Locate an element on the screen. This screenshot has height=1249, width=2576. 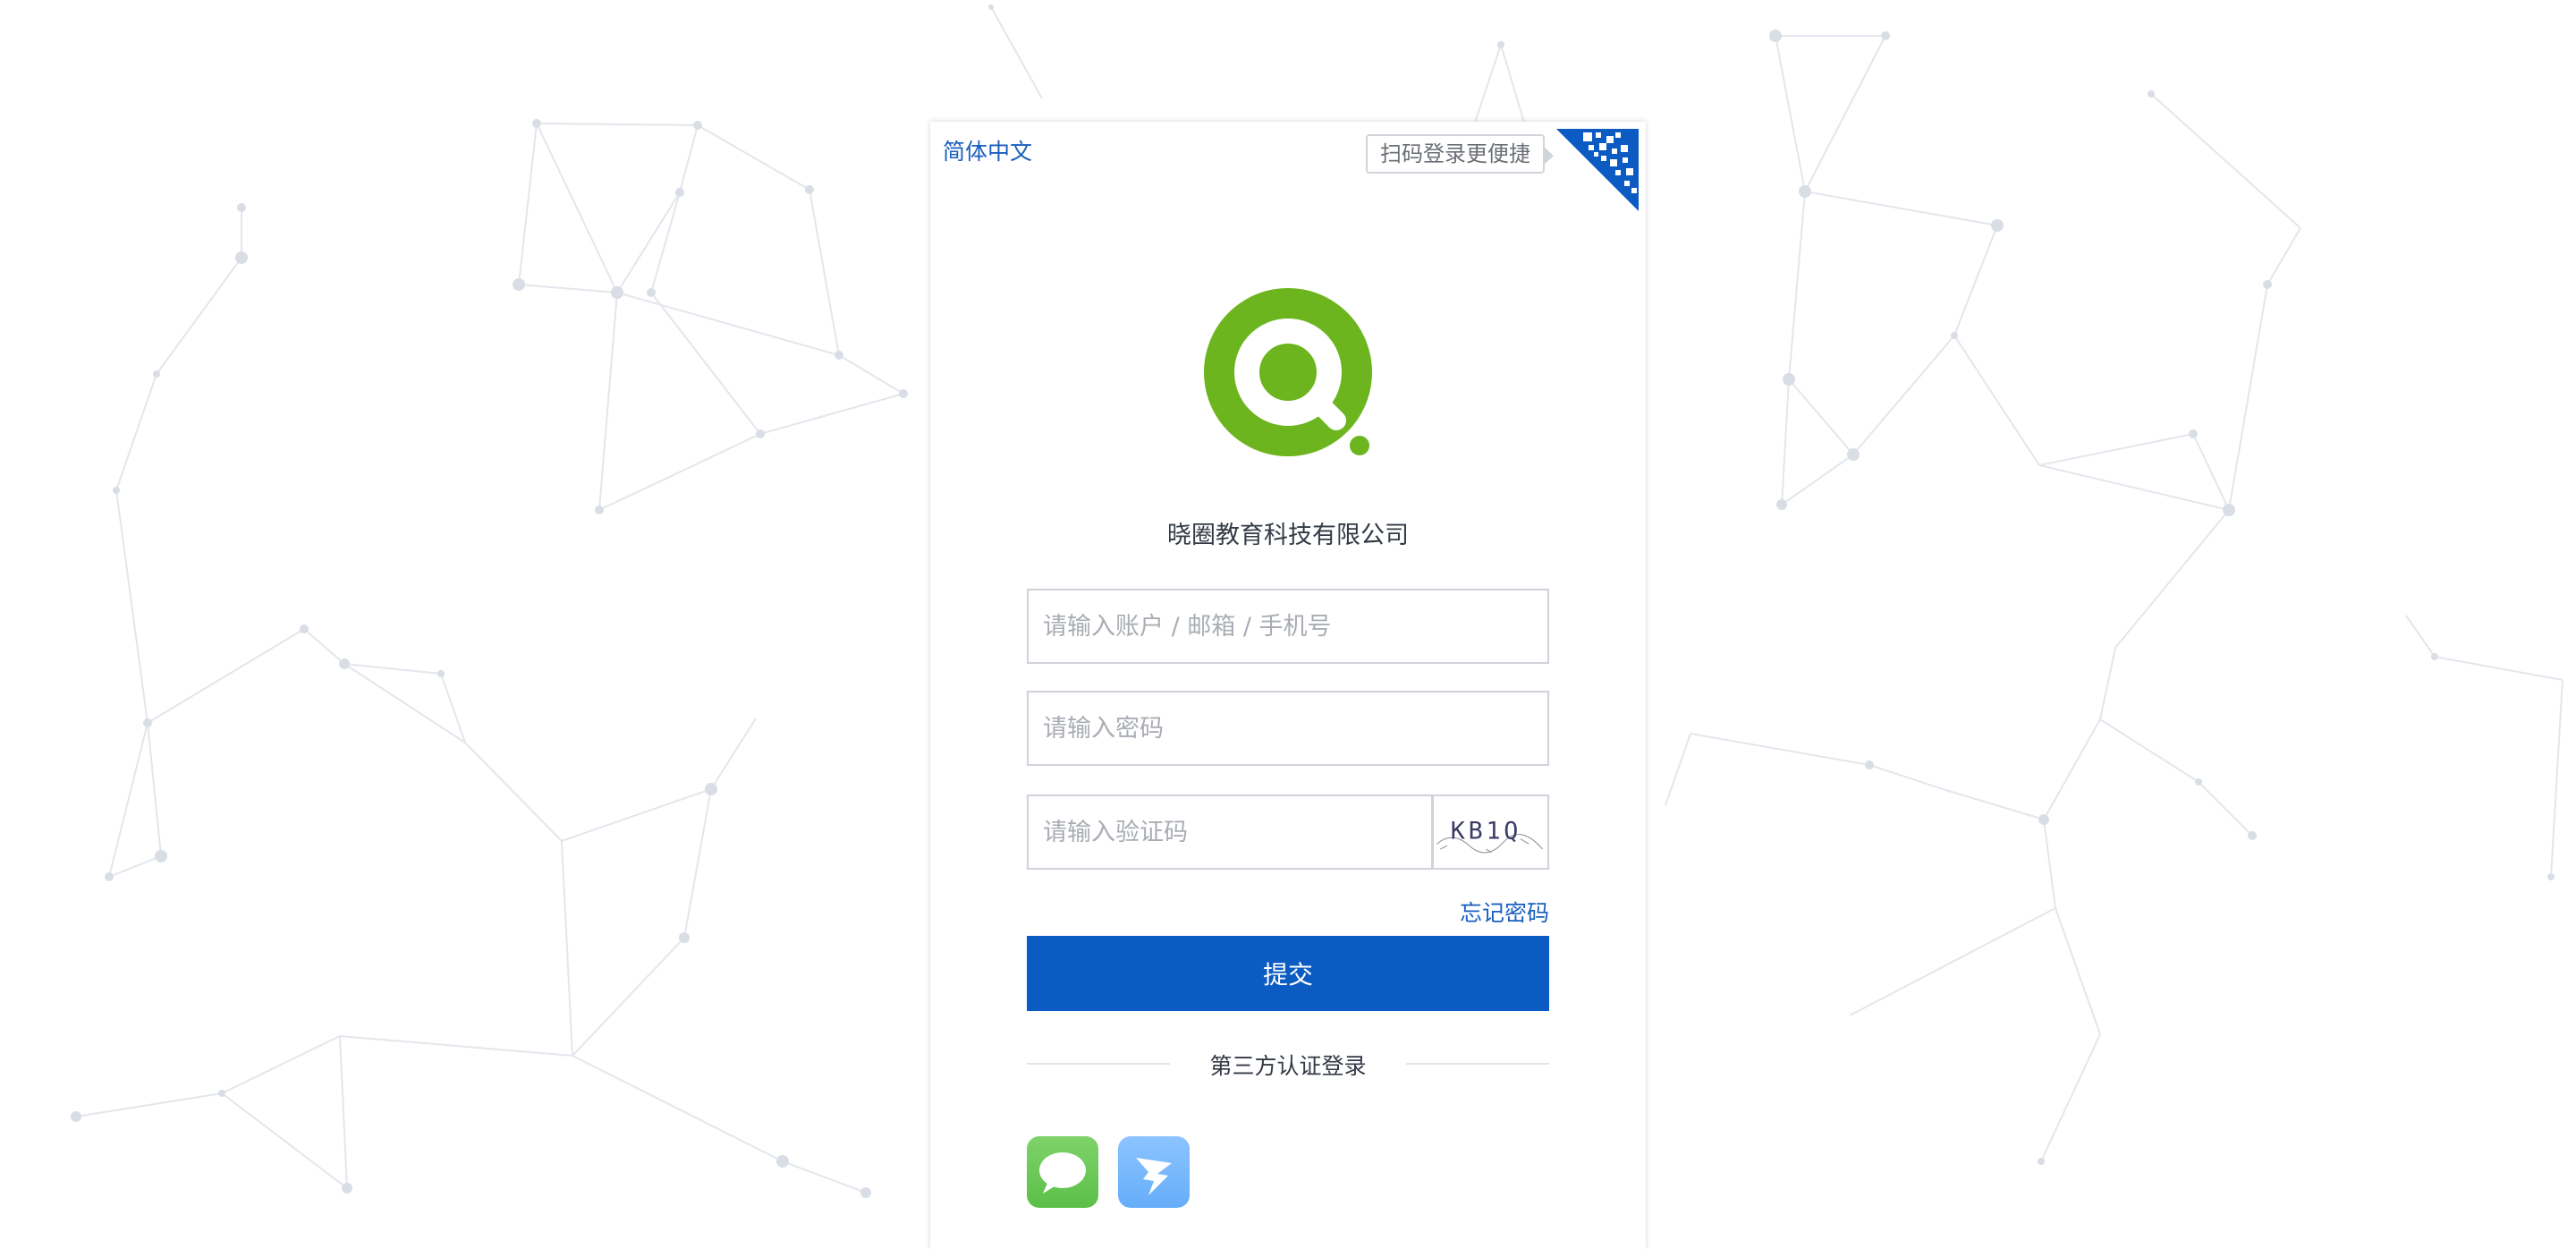
dingtalk-login-icon is located at coordinates (1154, 1172).